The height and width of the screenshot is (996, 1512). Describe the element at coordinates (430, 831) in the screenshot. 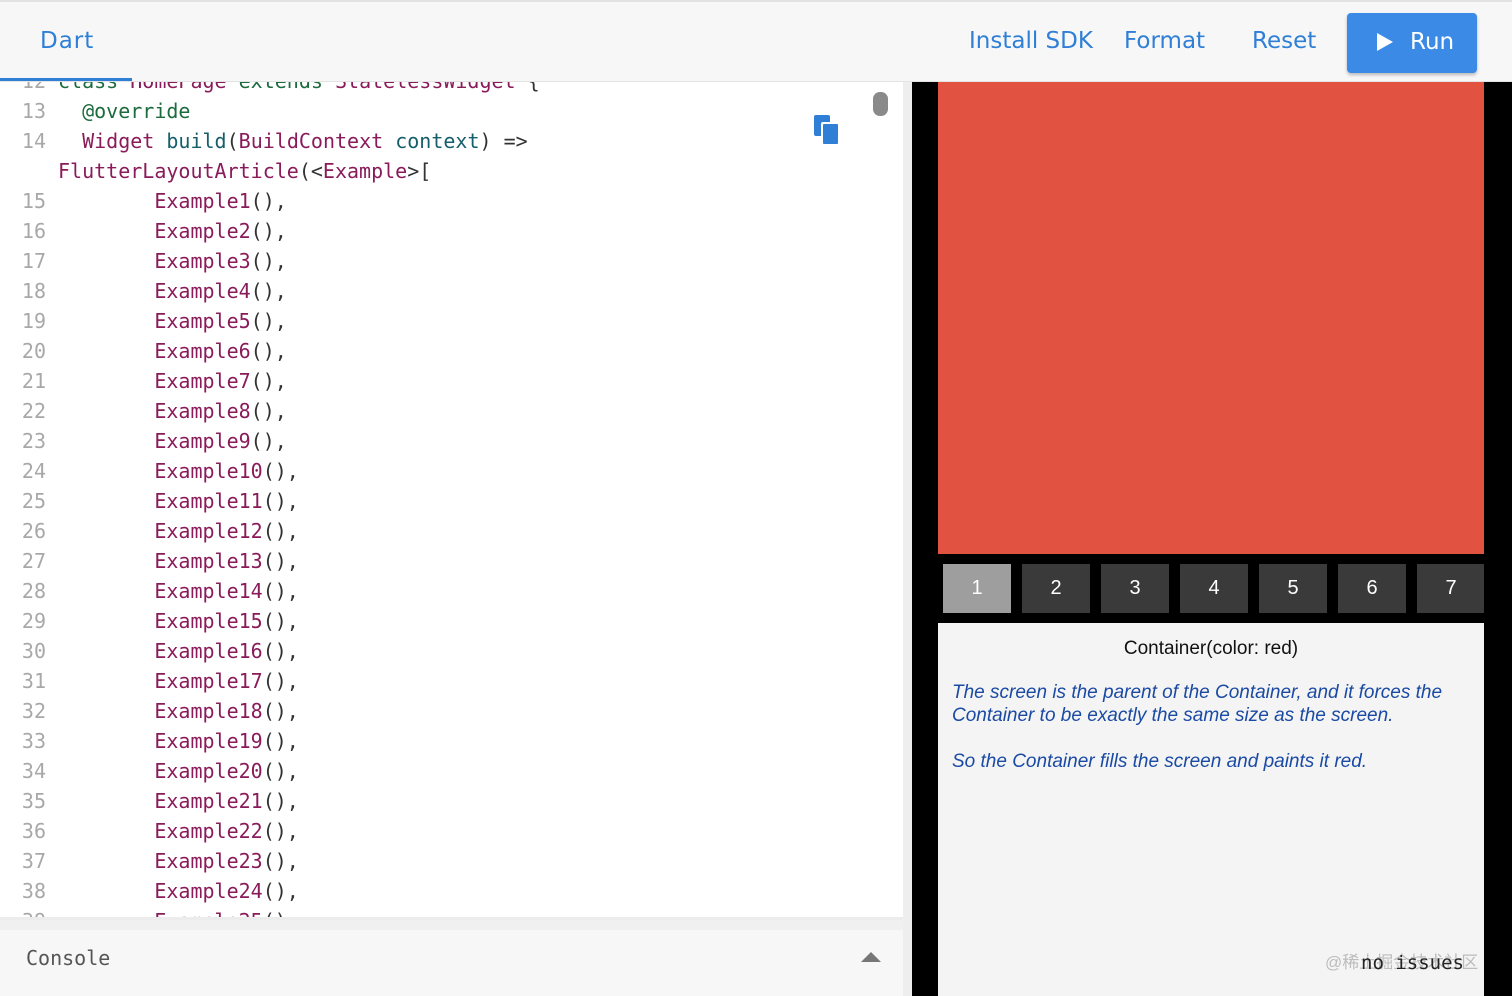

I see `code-line: 36 Example22(),` at that location.